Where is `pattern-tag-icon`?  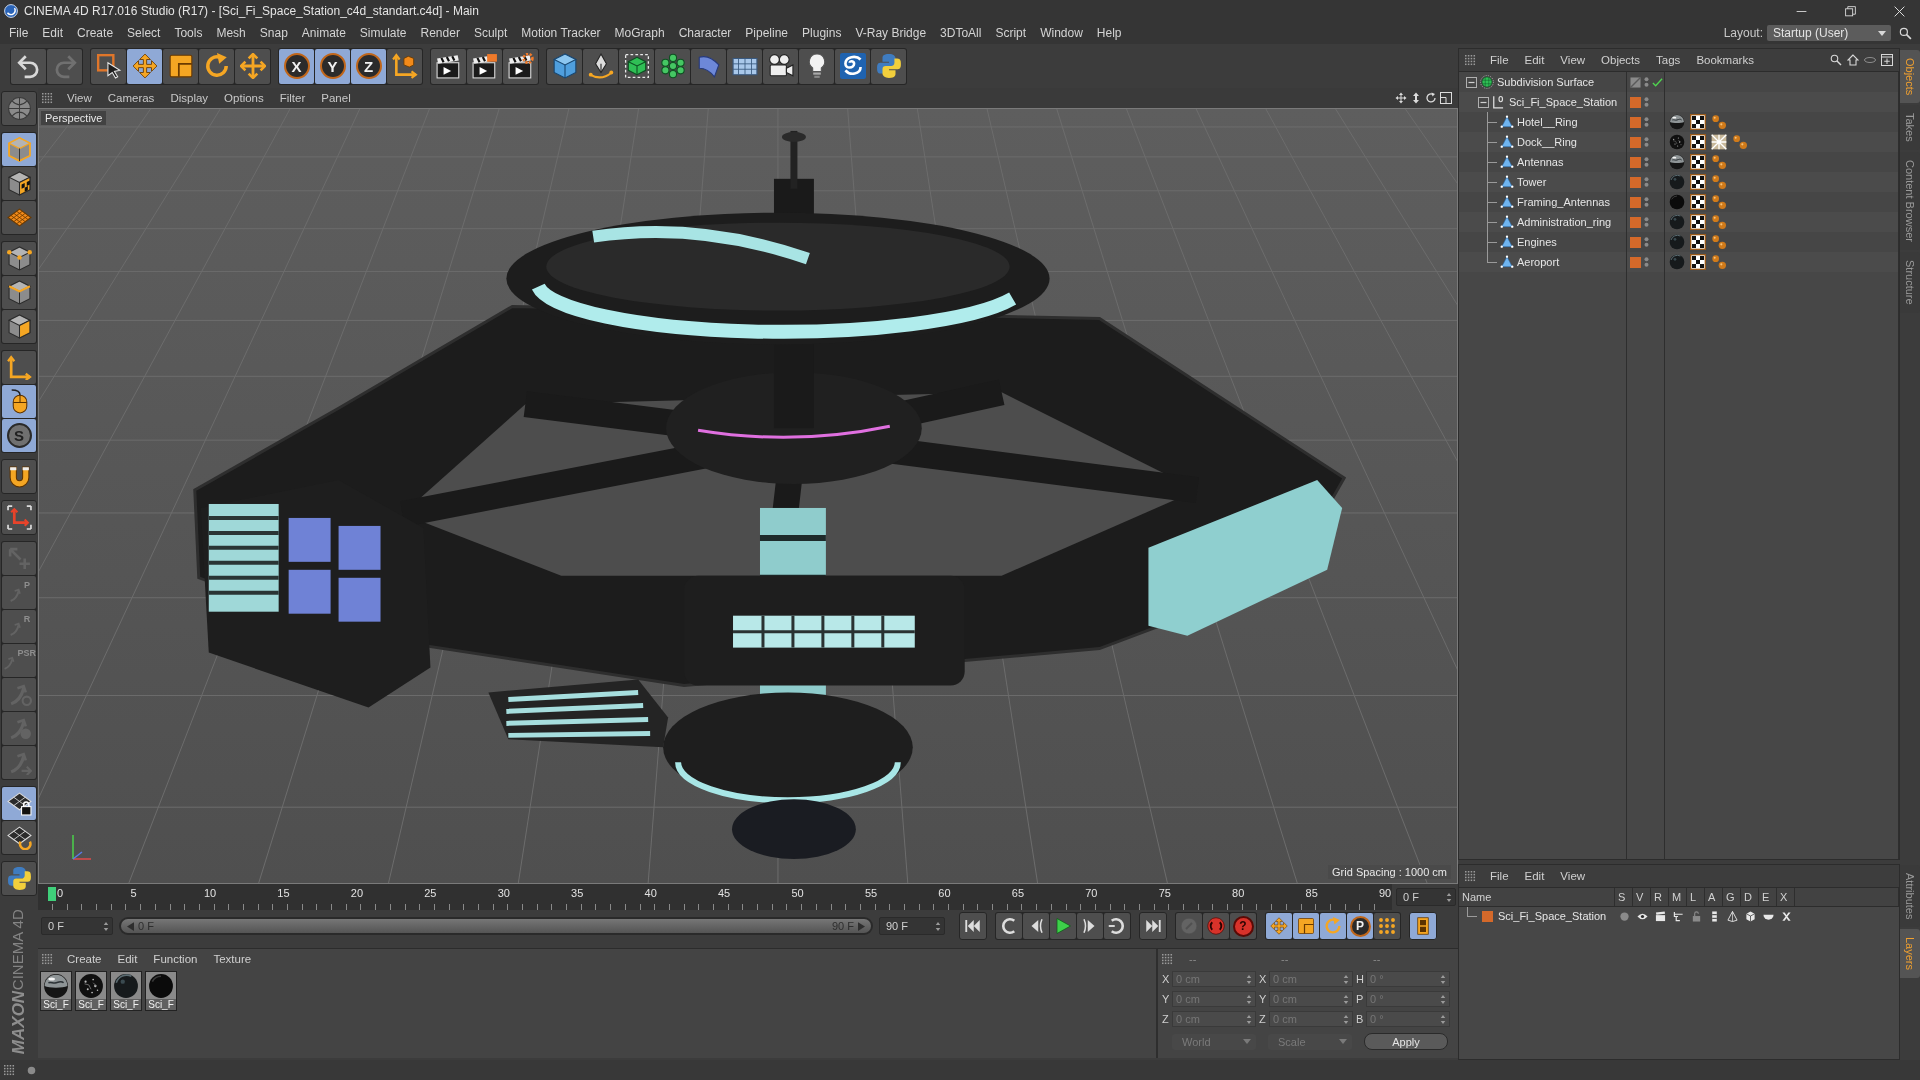 pattern-tag-icon is located at coordinates (1719, 142).